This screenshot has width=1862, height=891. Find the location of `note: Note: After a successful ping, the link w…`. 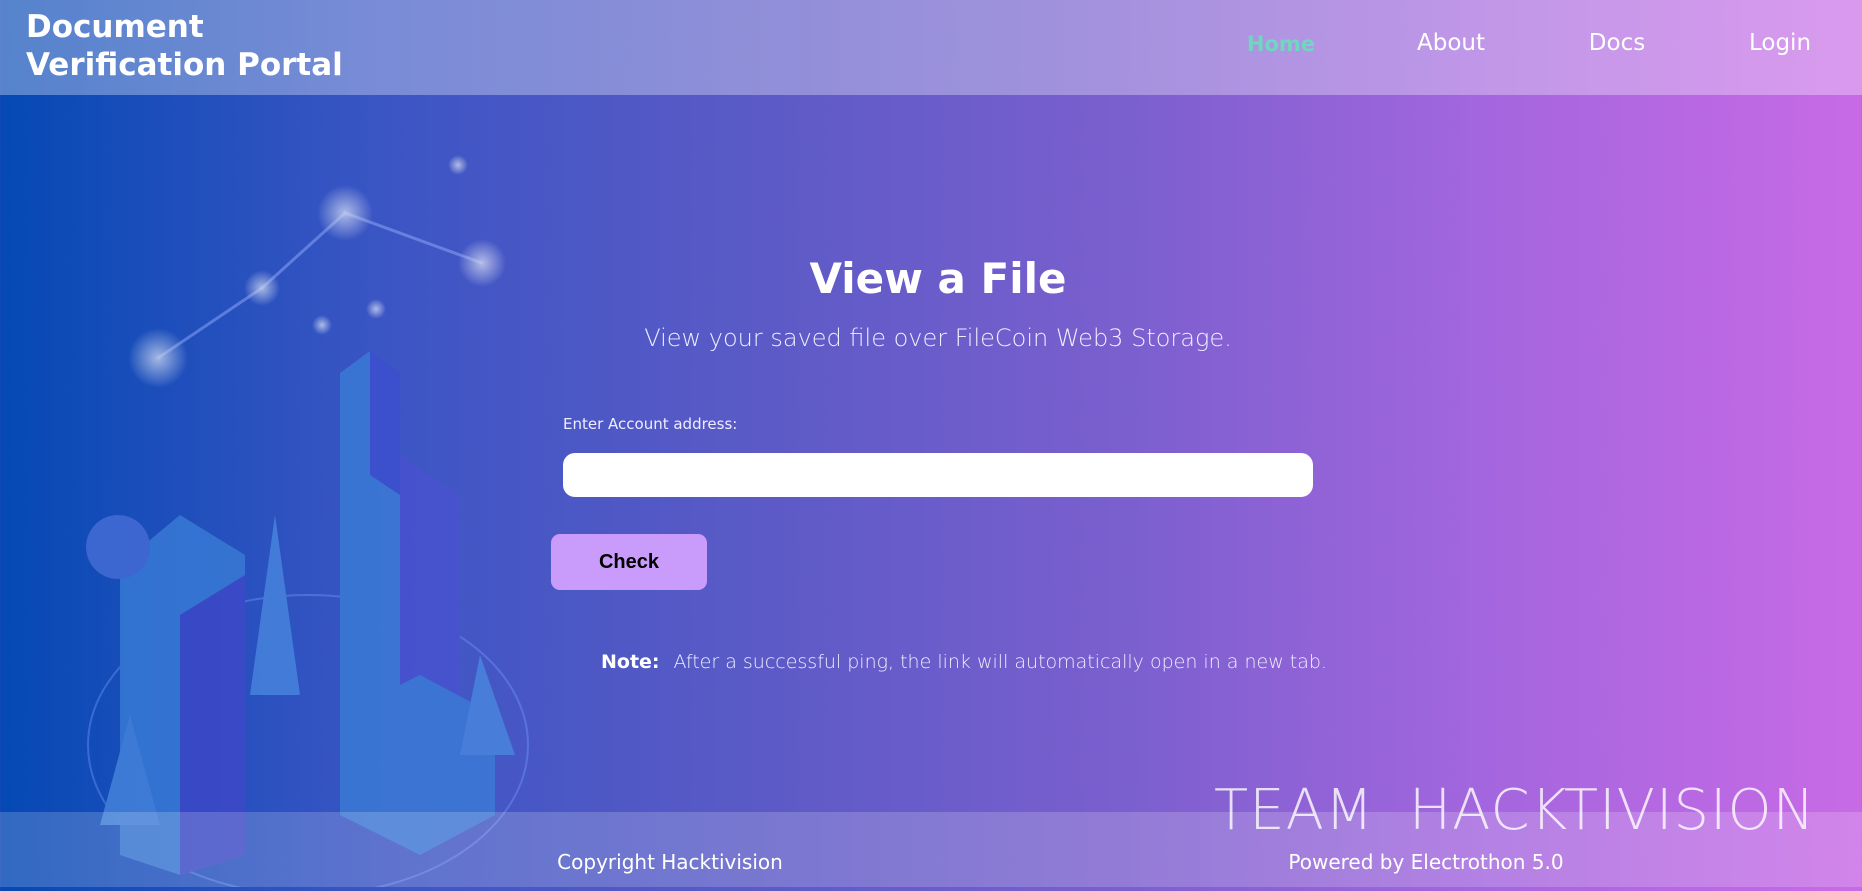

note: Note: After a successful ping, the link w… is located at coordinates (964, 662).